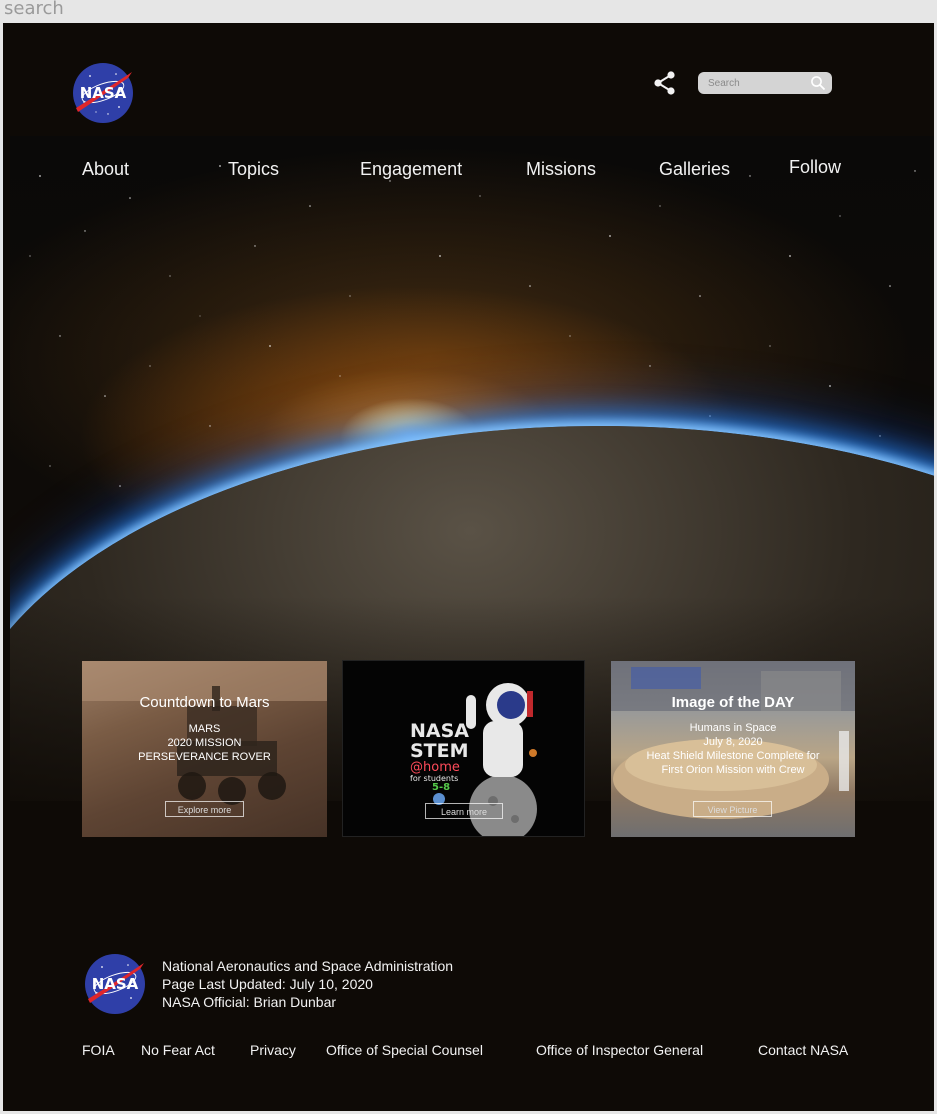  What do you see at coordinates (273, 1050) in the screenshot?
I see `footer-link-privacy: Privacy` at bounding box center [273, 1050].